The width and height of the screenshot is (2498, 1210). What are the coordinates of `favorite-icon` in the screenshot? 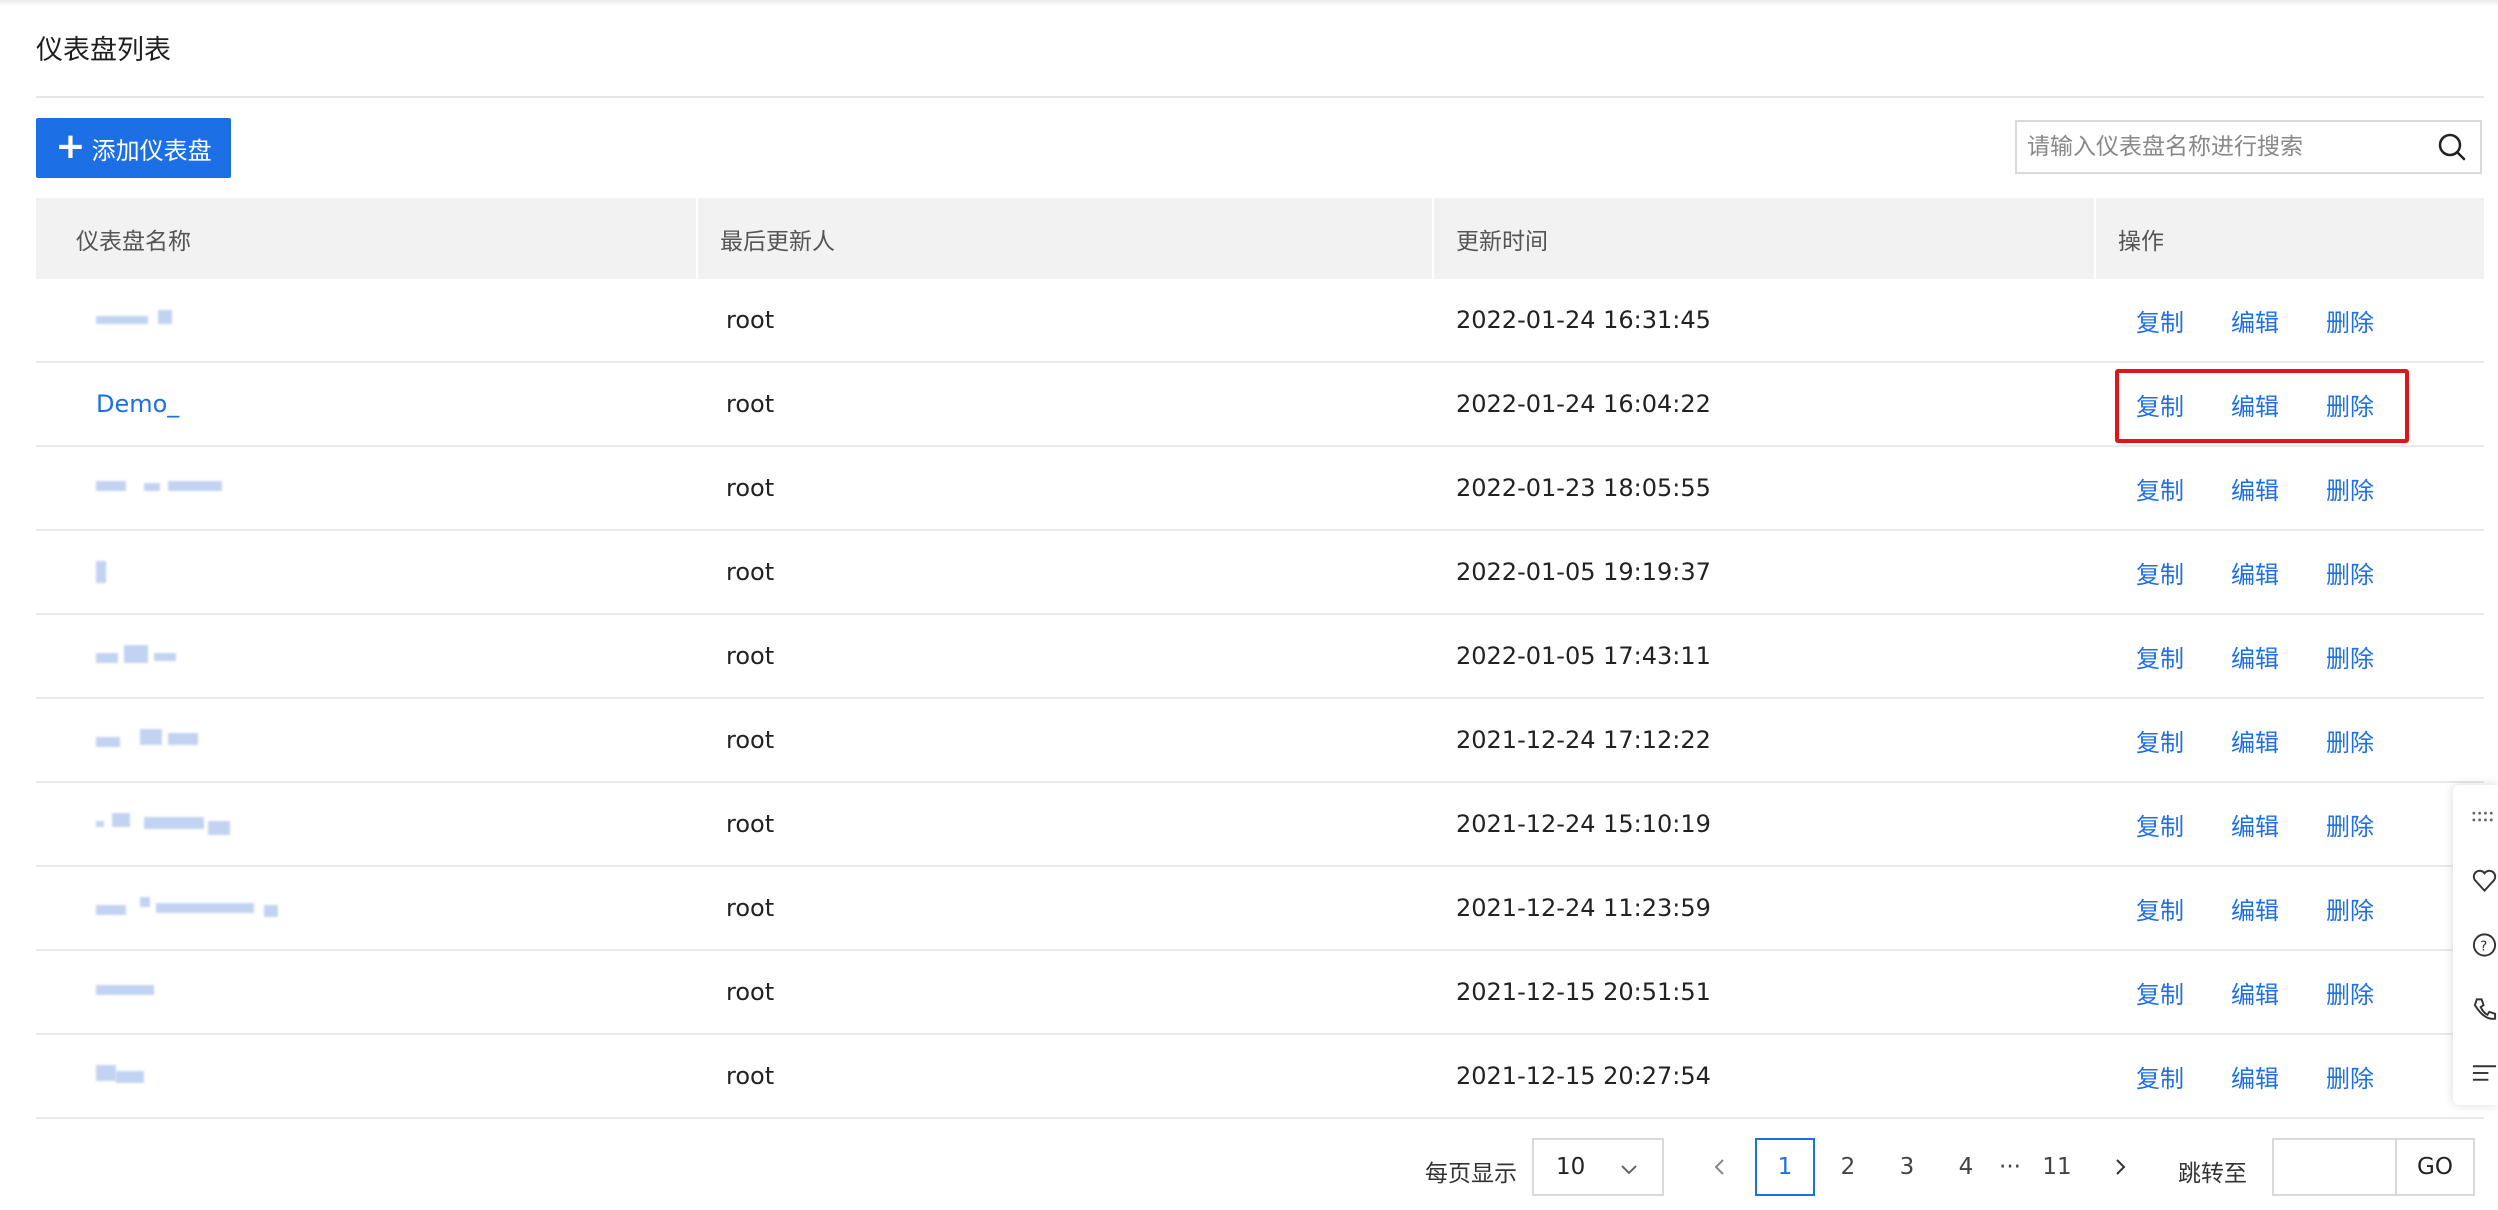 It's located at (2475, 881).